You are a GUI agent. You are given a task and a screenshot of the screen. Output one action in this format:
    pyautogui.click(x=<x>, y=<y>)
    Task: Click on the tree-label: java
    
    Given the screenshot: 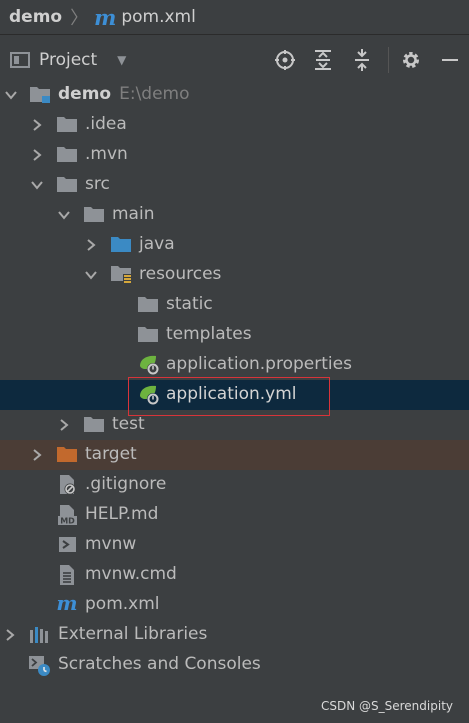 What is the action you would take?
    pyautogui.click(x=157, y=244)
    